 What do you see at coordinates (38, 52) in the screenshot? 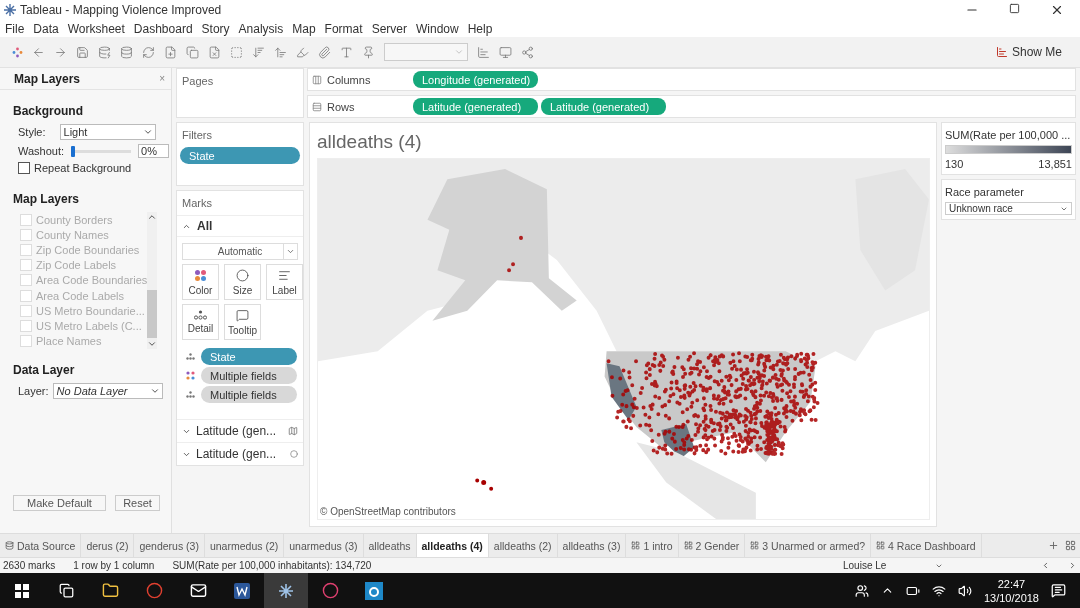
I see `arrow-left-icon` at bounding box center [38, 52].